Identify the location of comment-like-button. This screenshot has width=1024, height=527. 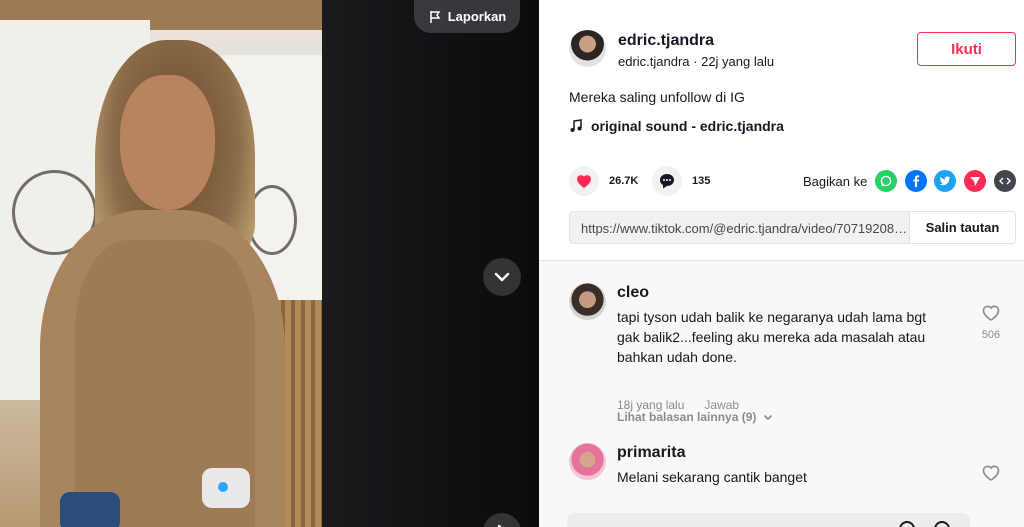
(991, 475).